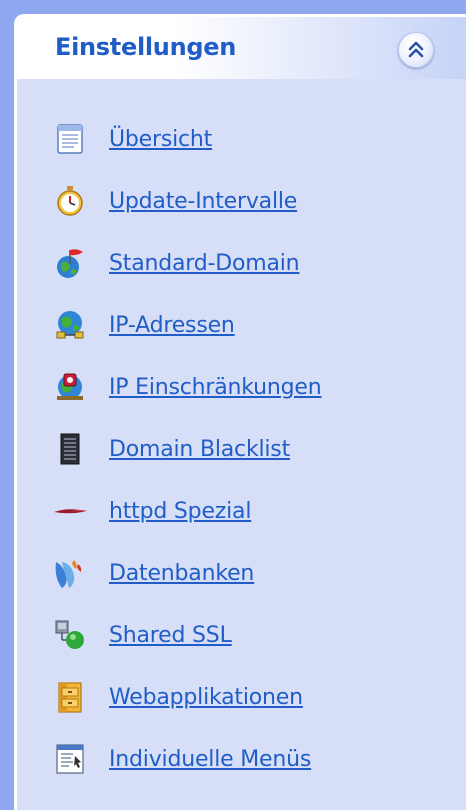 The image size is (466, 810). What do you see at coordinates (172, 325) in the screenshot?
I see `menu-item-label: IP-Adressen` at bounding box center [172, 325].